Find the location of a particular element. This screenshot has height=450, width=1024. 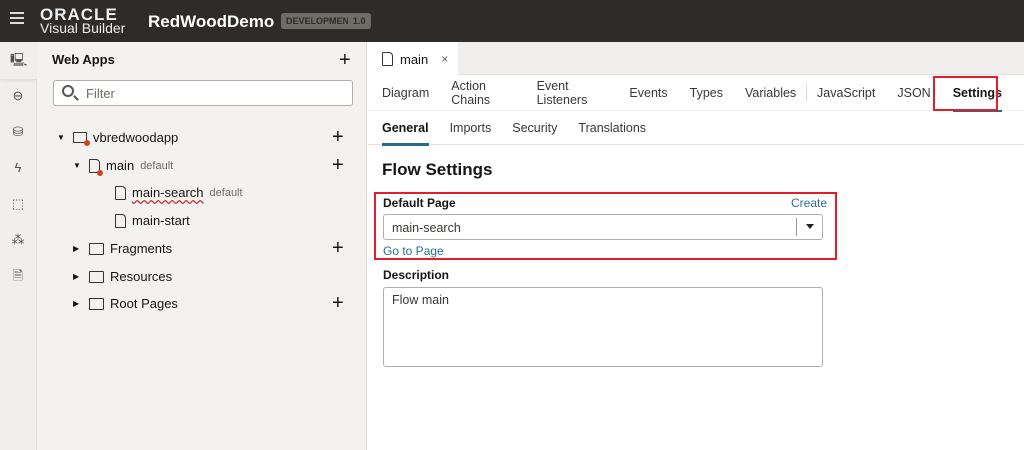

tab-event-listeners: Event Listeners is located at coordinates (572, 93).